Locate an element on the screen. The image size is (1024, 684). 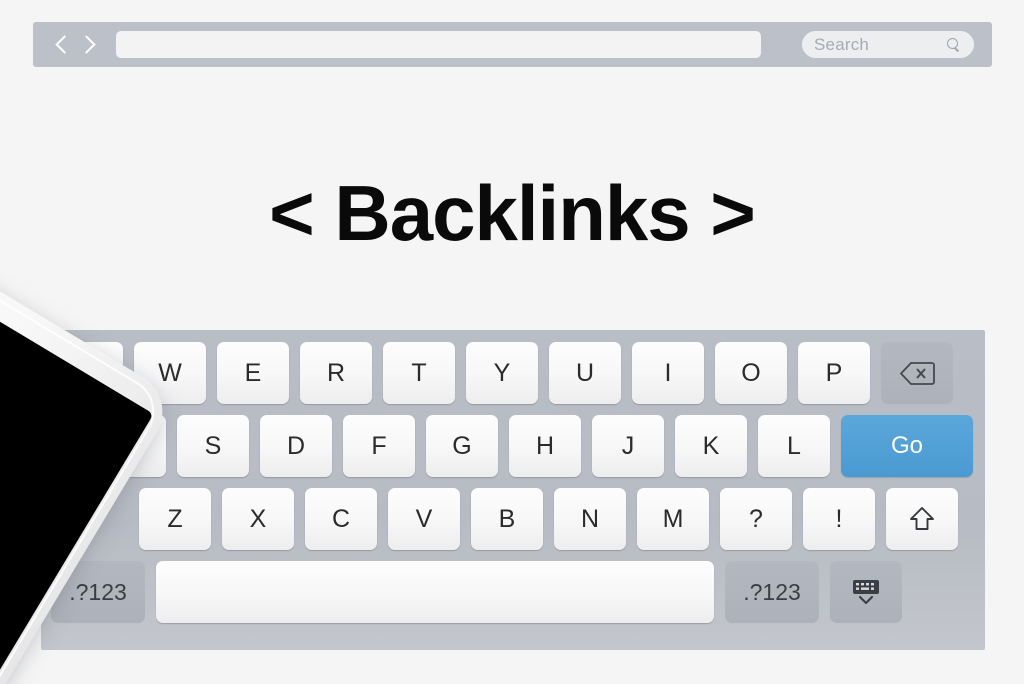
key-g: G is located at coordinates (462, 446).